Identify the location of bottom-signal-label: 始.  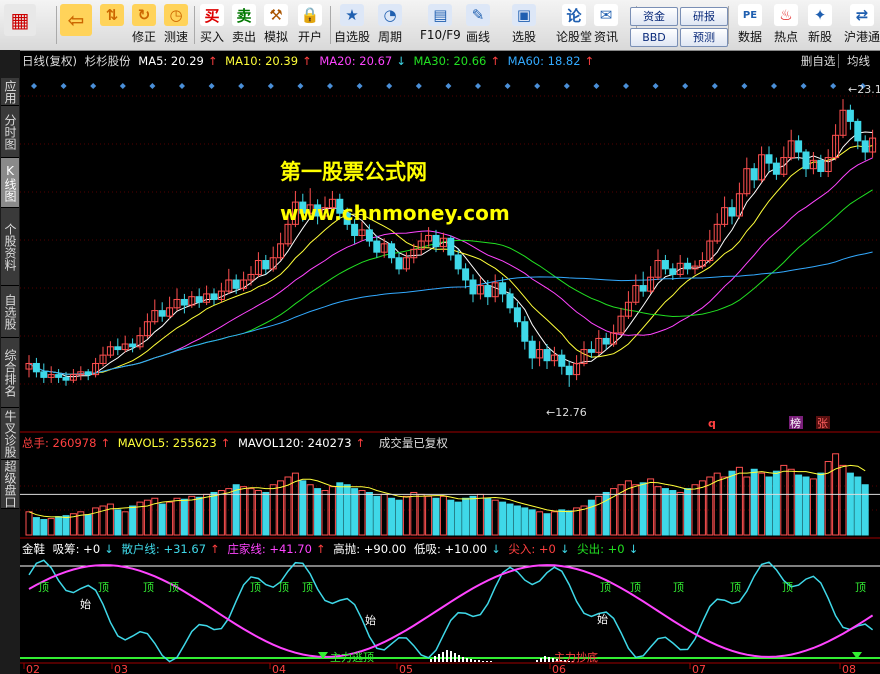
(370, 620).